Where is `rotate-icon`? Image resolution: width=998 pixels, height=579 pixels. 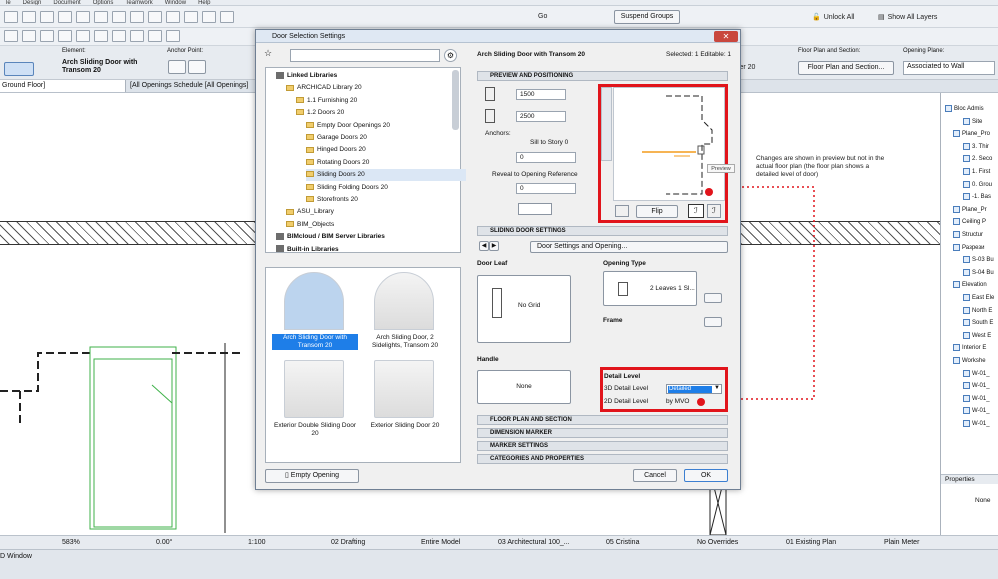
rotate-icon is located at coordinates (622, 211).